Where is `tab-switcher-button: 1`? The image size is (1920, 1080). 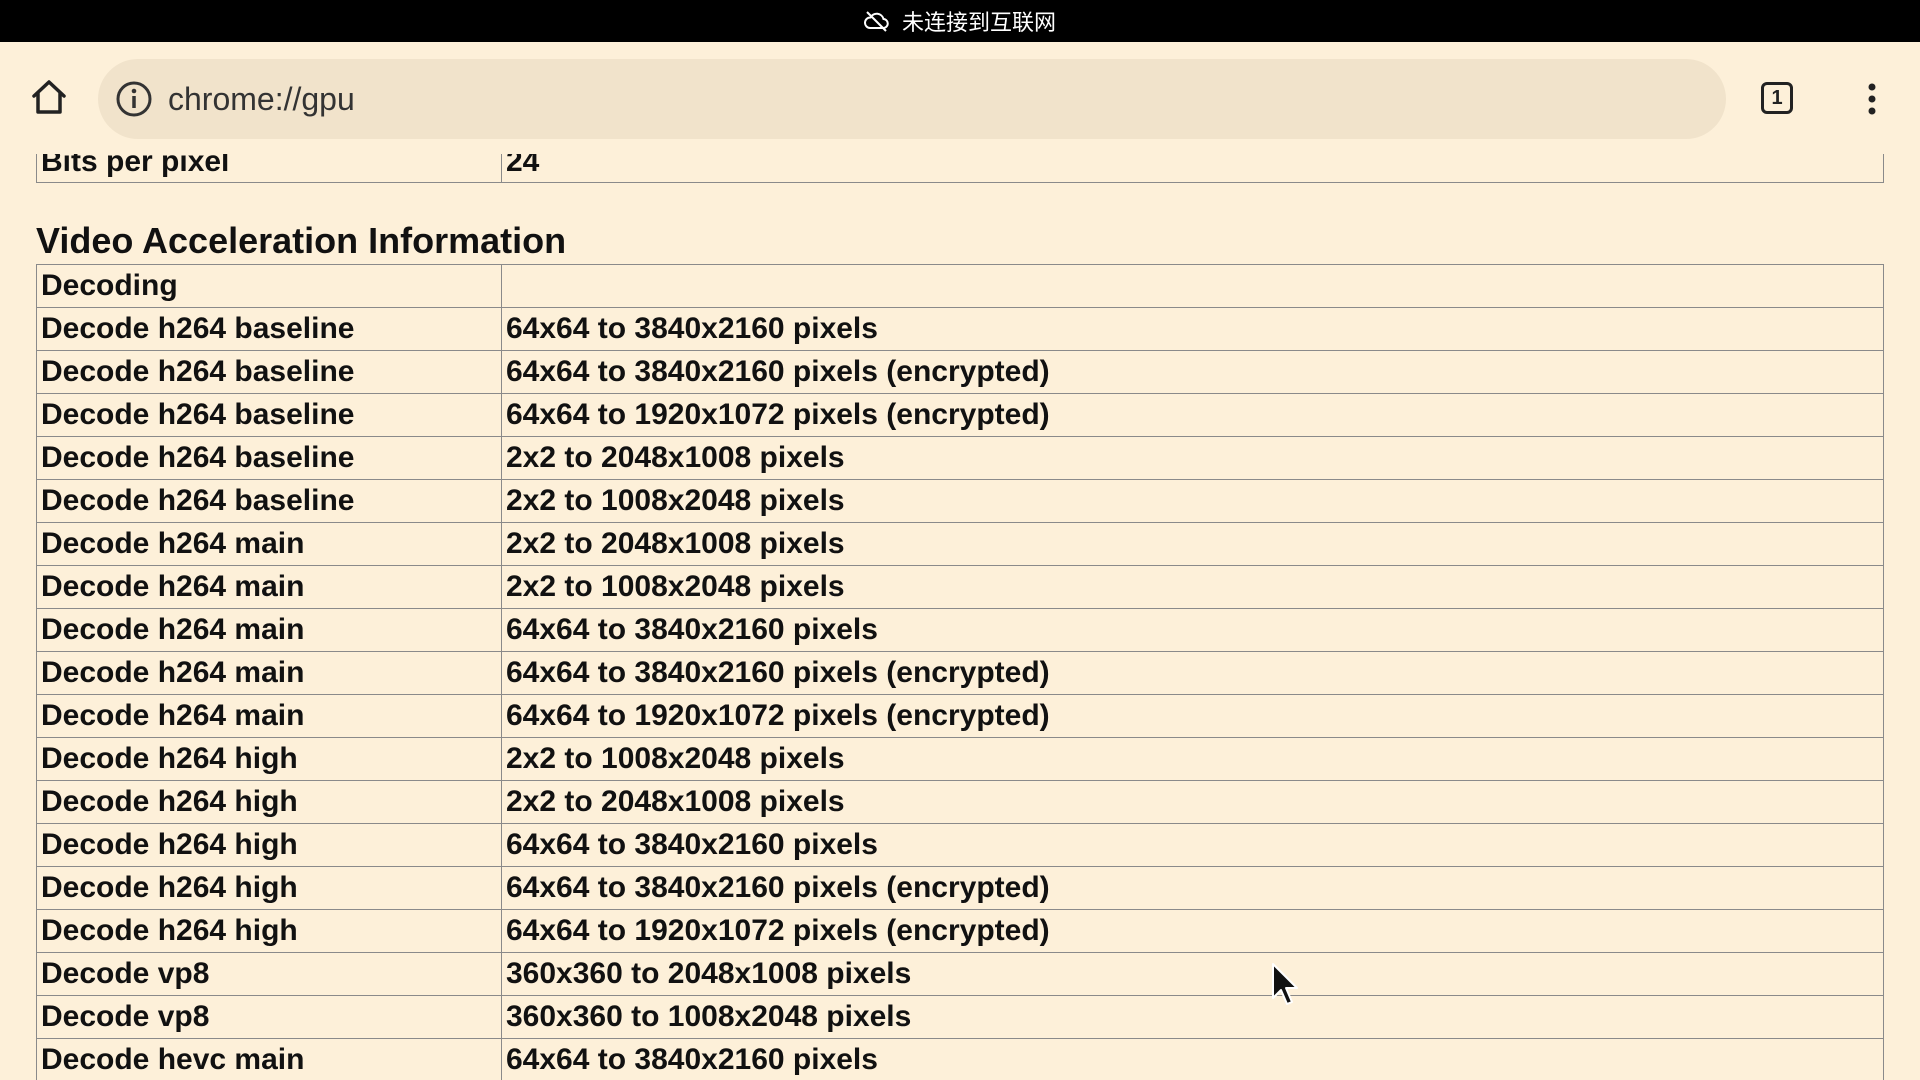 tab-switcher-button: 1 is located at coordinates (1777, 98).